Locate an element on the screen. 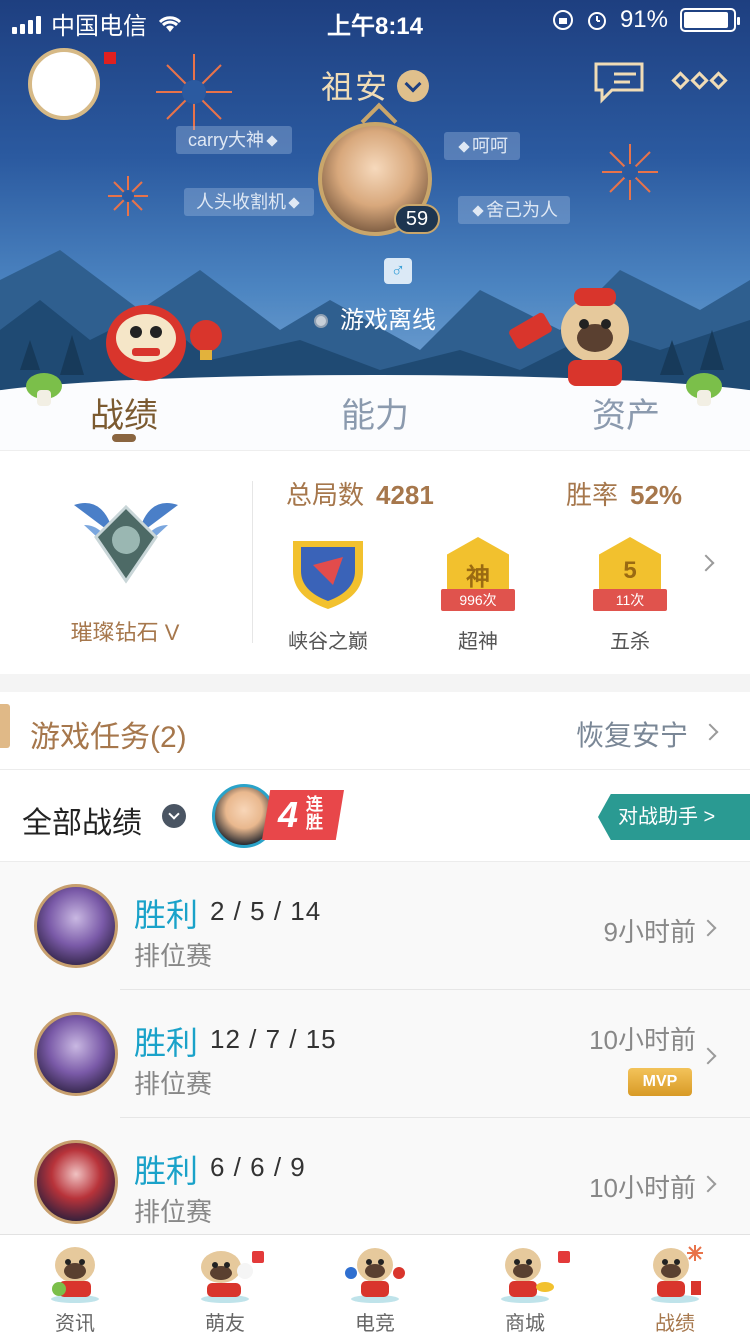  badge-count: 11次 is located at coordinates (630, 600).